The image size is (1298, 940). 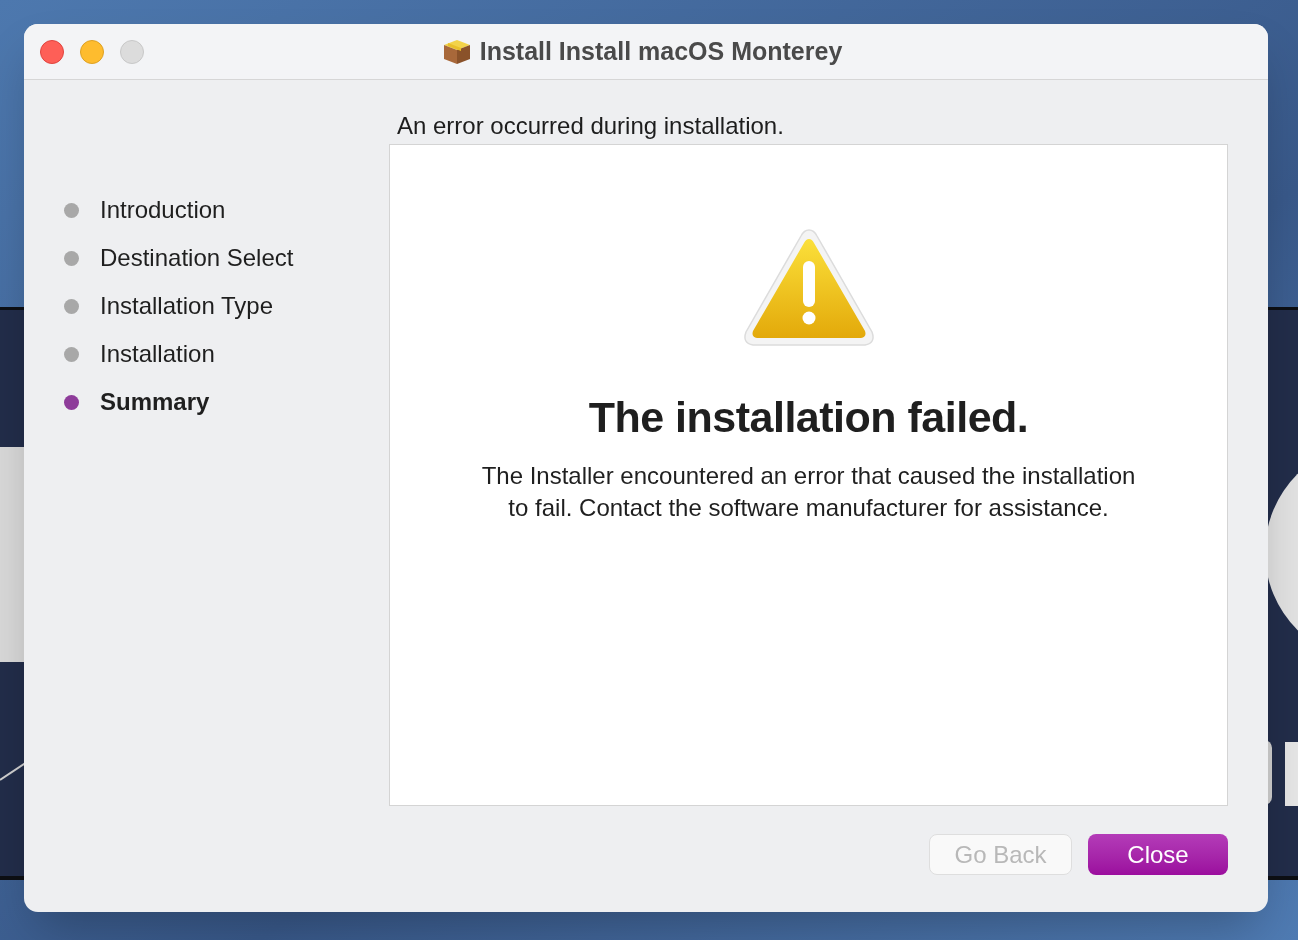 I want to click on window-title: Install Install macOS Monterey, so click(x=661, y=51).